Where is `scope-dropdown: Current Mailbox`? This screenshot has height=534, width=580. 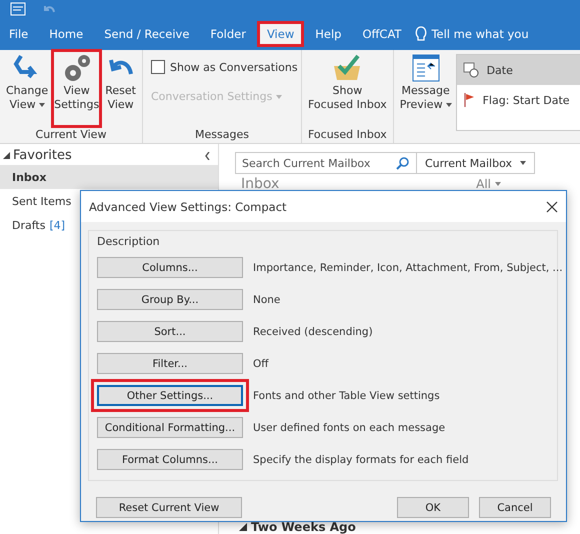 scope-dropdown: Current Mailbox is located at coordinates (475, 163).